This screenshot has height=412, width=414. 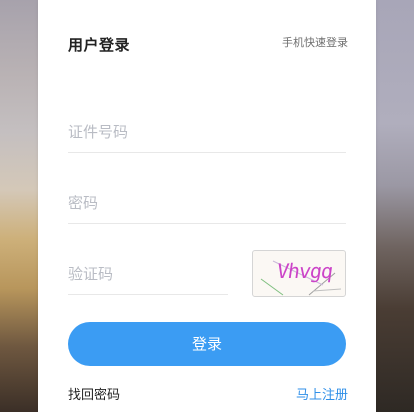 I want to click on login-button: 登录, so click(x=207, y=344).